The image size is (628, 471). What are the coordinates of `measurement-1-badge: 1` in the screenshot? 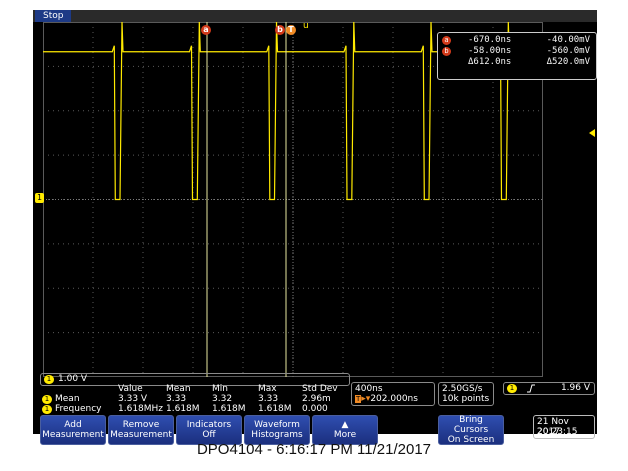 It's located at (47, 399).